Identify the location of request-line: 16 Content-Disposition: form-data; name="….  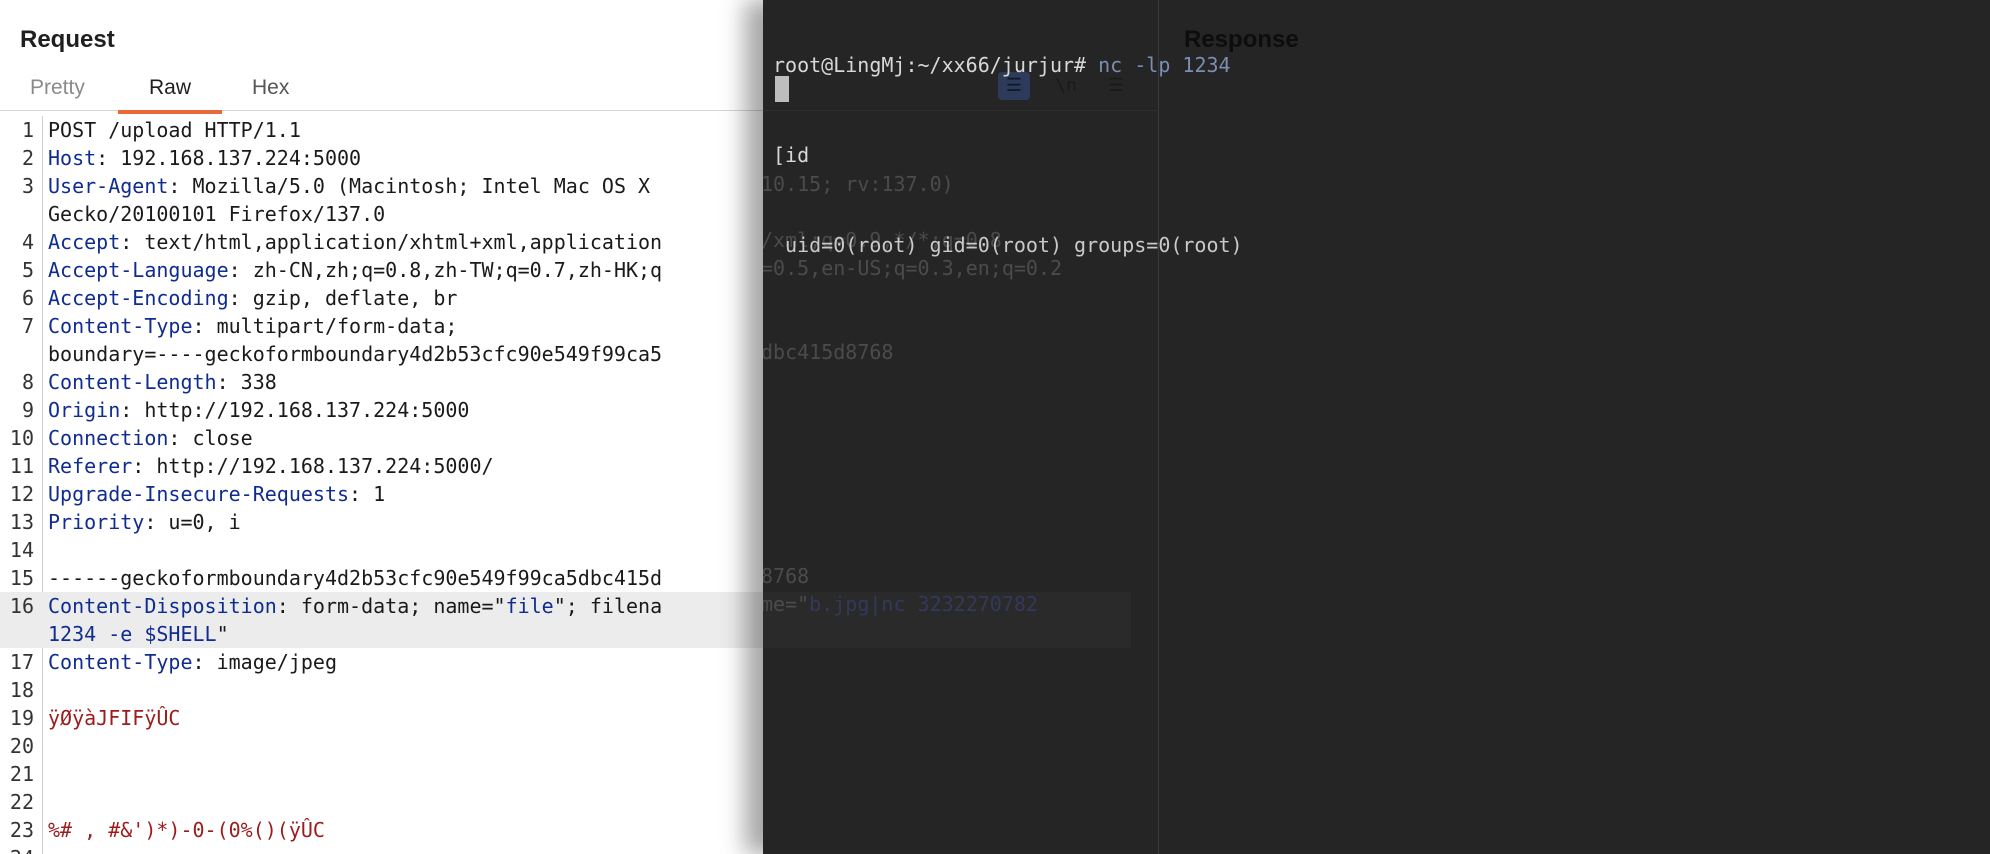
(382, 620).